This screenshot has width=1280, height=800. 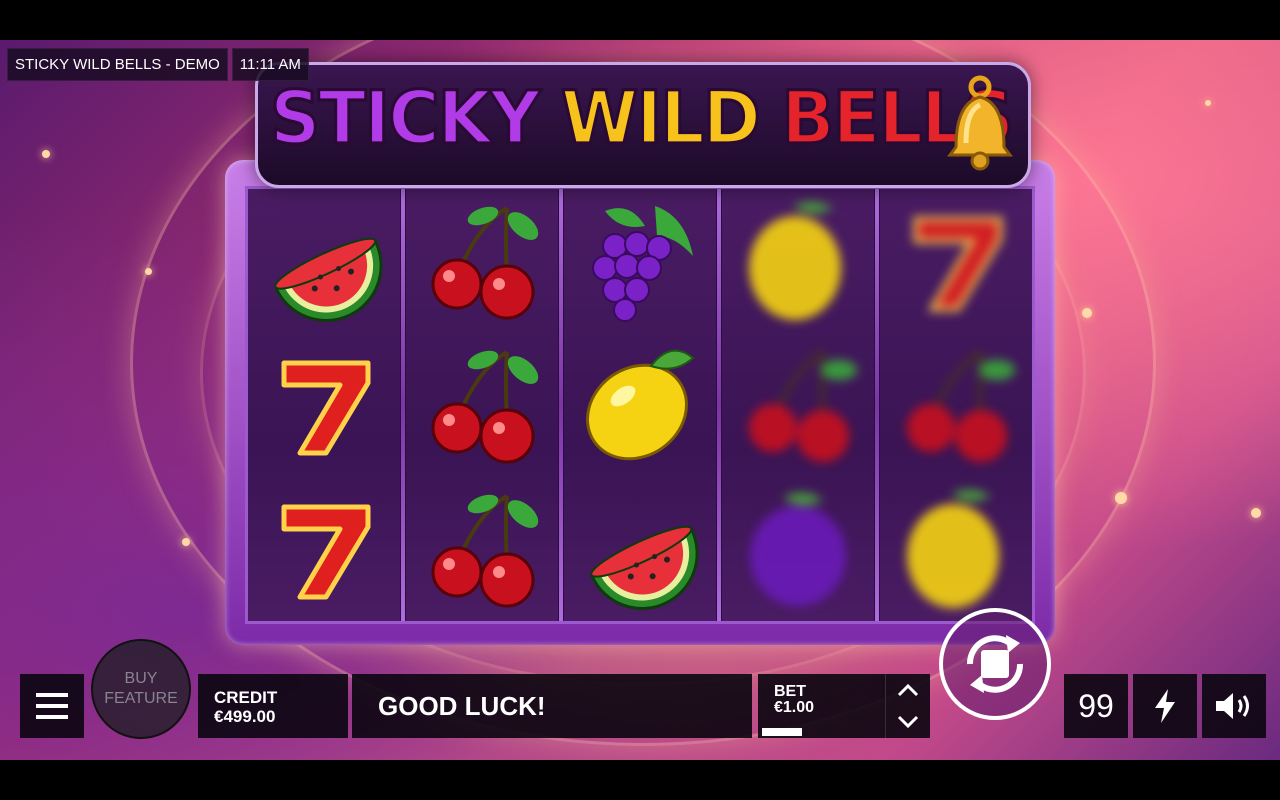 I want to click on bet-display: BET €1.00, so click(x=794, y=700).